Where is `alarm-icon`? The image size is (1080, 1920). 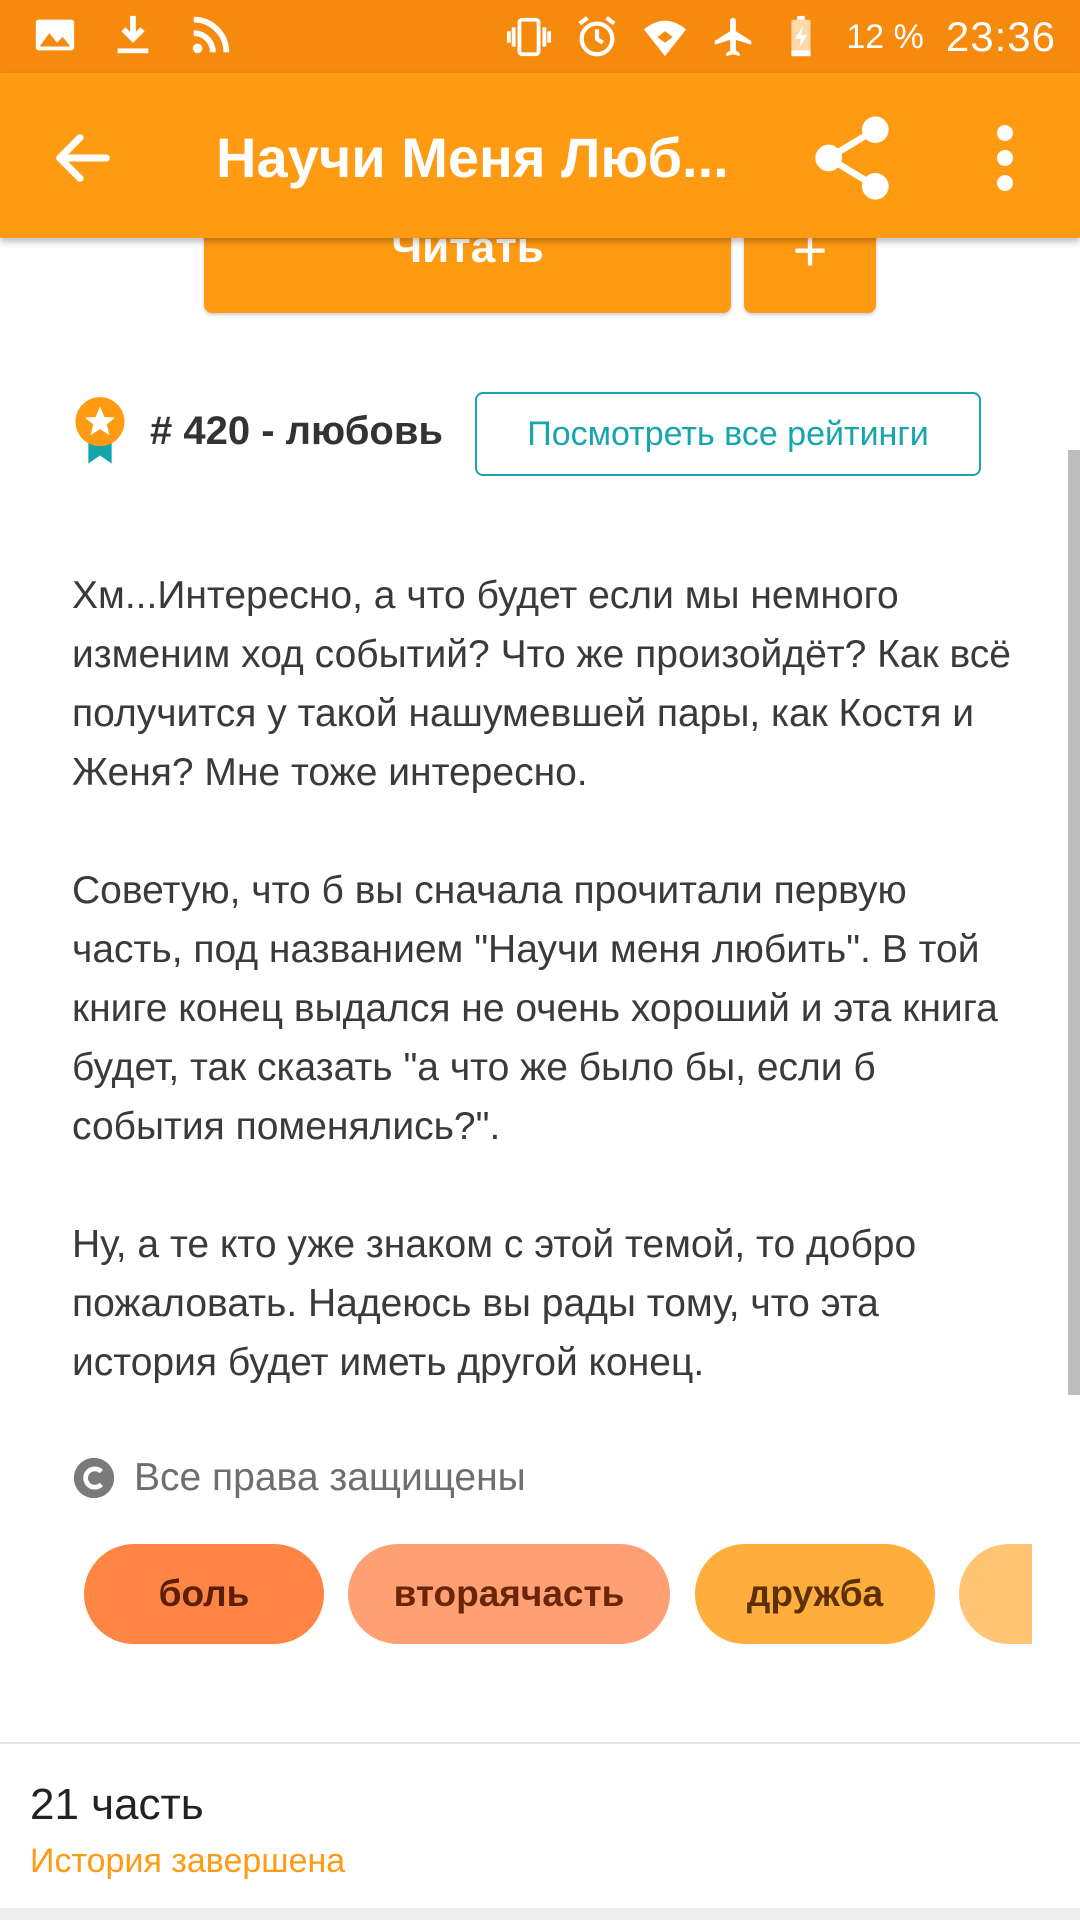 alarm-icon is located at coordinates (597, 36).